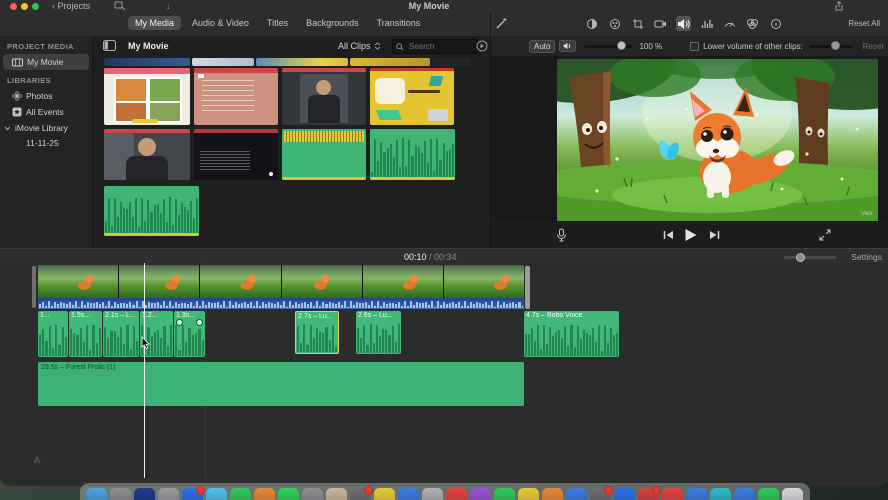 The width and height of the screenshot is (888, 500). I want to click on sidebar-item-imovie-library: iMovie Library, so click(46, 128).